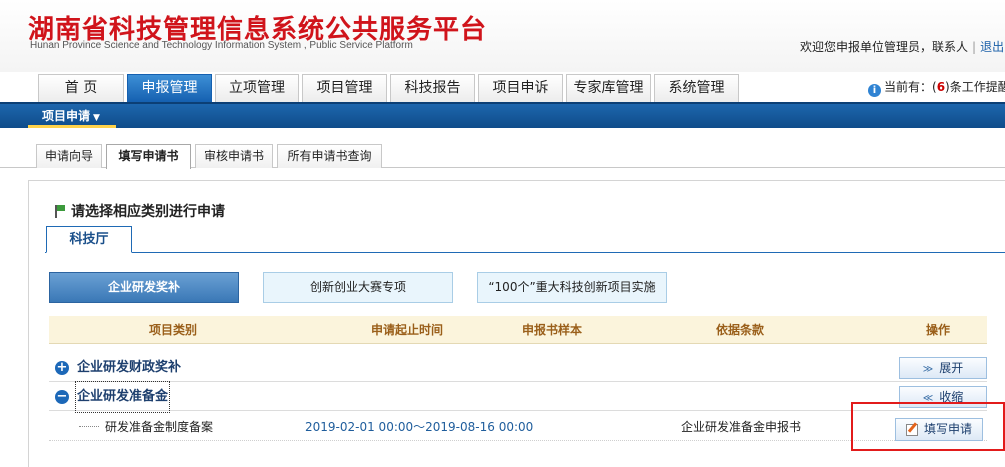  What do you see at coordinates (159, 427) in the screenshot?
I see `row-project-name: 研发准备金制度备案` at bounding box center [159, 427].